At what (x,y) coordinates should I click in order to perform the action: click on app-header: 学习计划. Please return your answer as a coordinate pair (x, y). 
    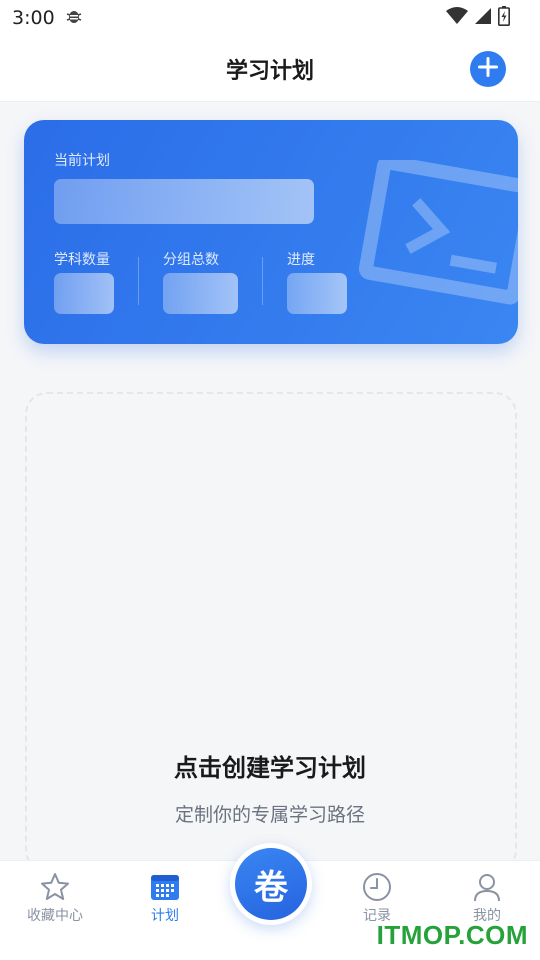
    Looking at the image, I should click on (270, 69).